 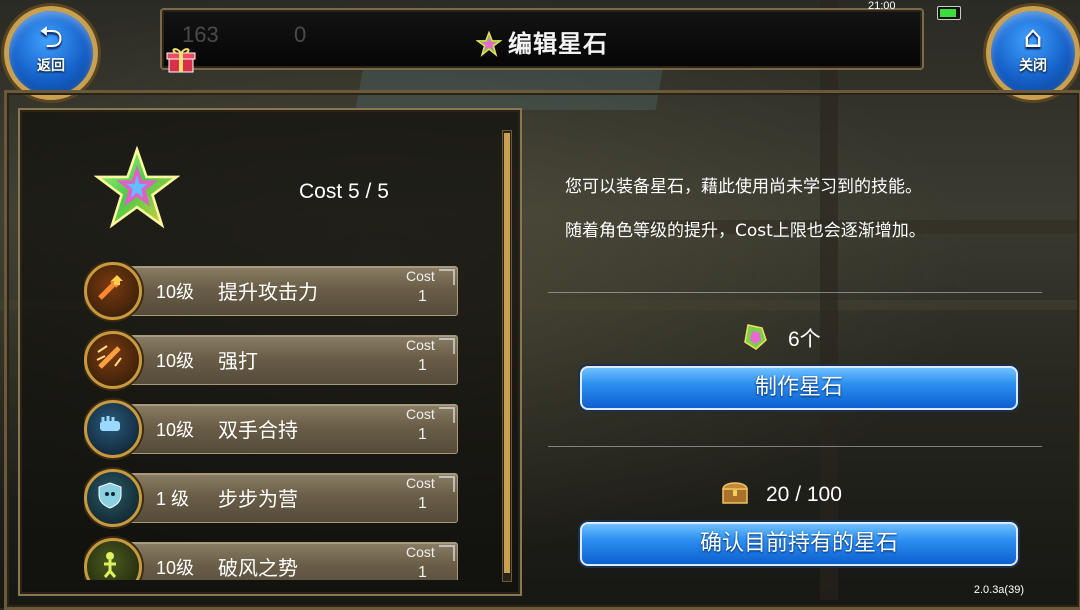 What do you see at coordinates (558, 44) in the screenshot?
I see `page-title-text: 编辑星石` at bounding box center [558, 44].